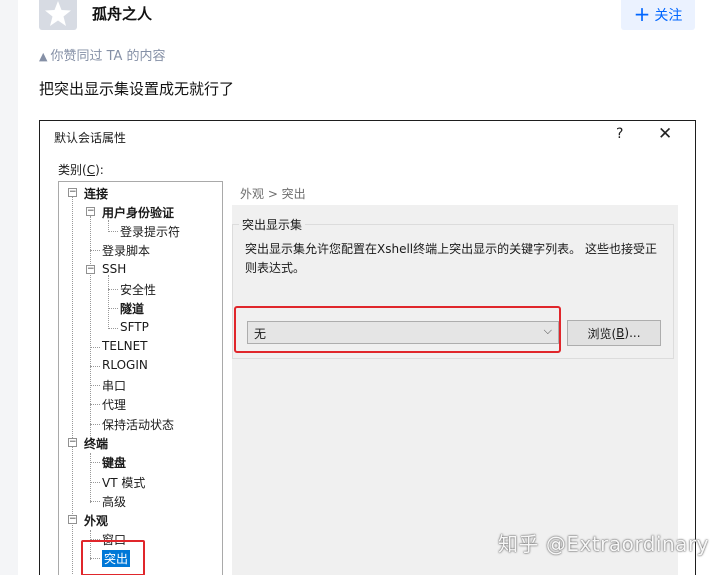 The width and height of the screenshot is (720, 575). Describe the element at coordinates (665, 134) in the screenshot. I see `close-icon: ✕` at that location.